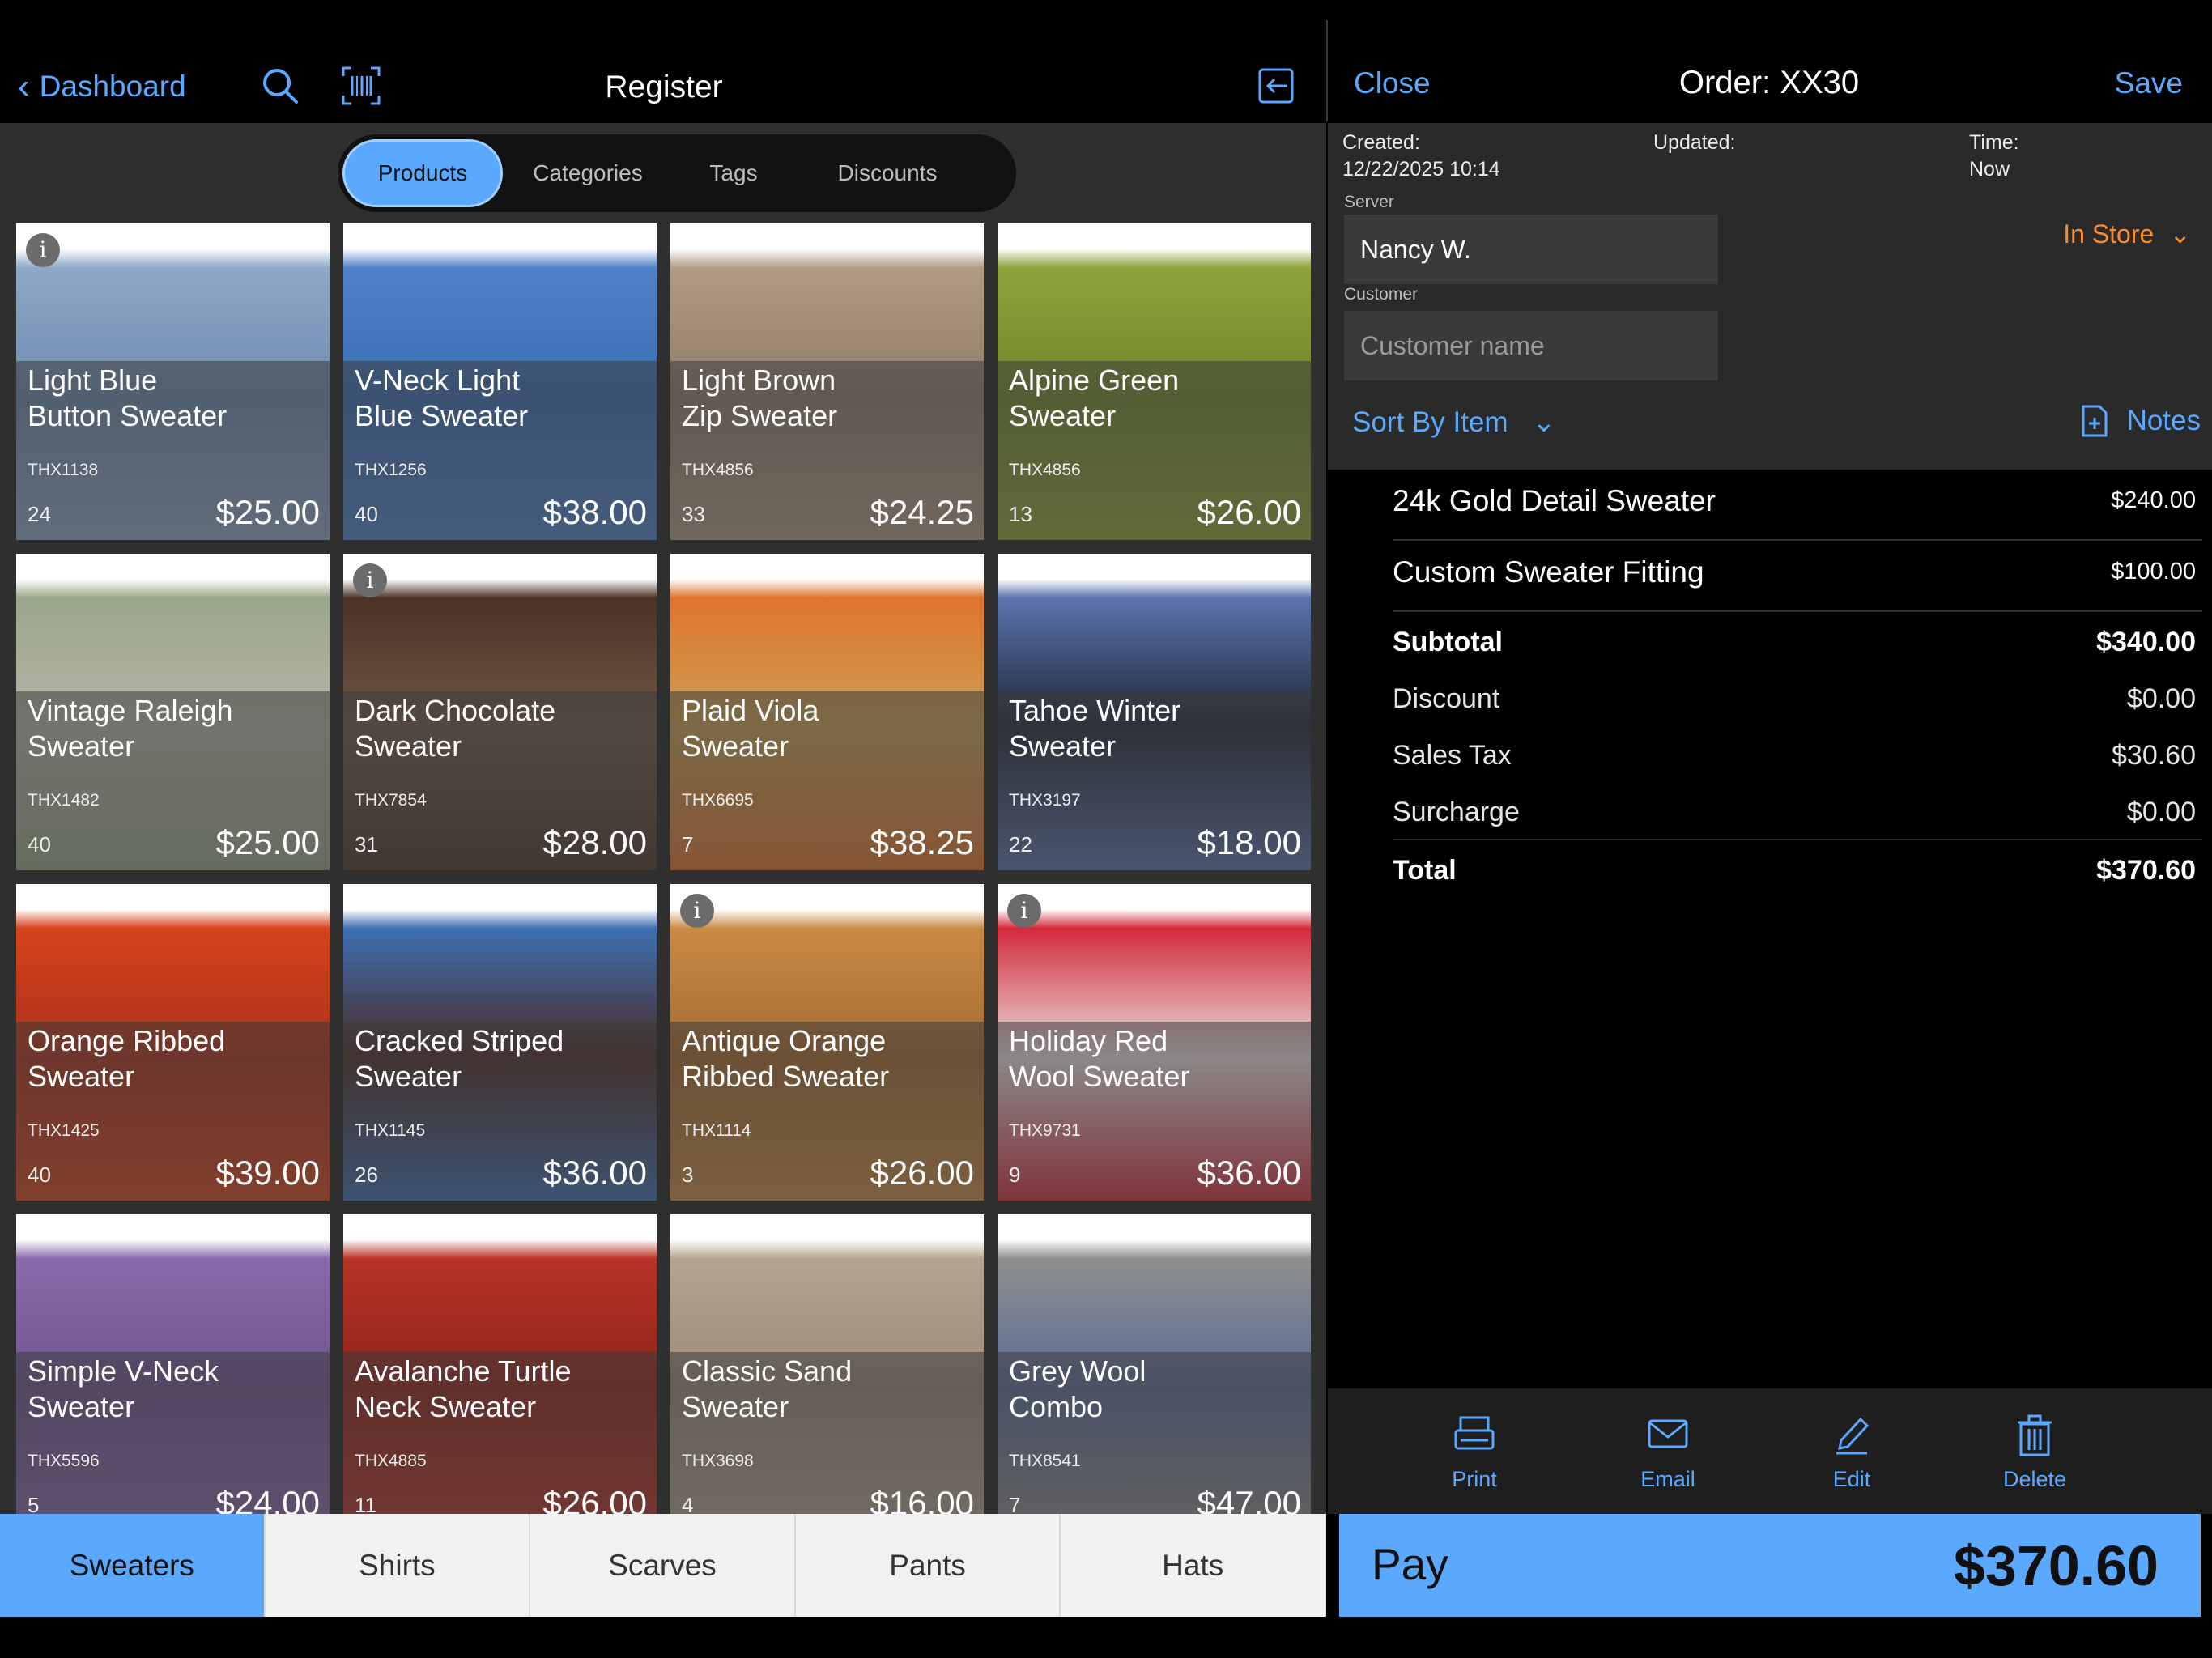 The height and width of the screenshot is (1658, 2212). What do you see at coordinates (1454, 422) in the screenshot?
I see `sort-by-dropdown: Sort By Item ⌄` at bounding box center [1454, 422].